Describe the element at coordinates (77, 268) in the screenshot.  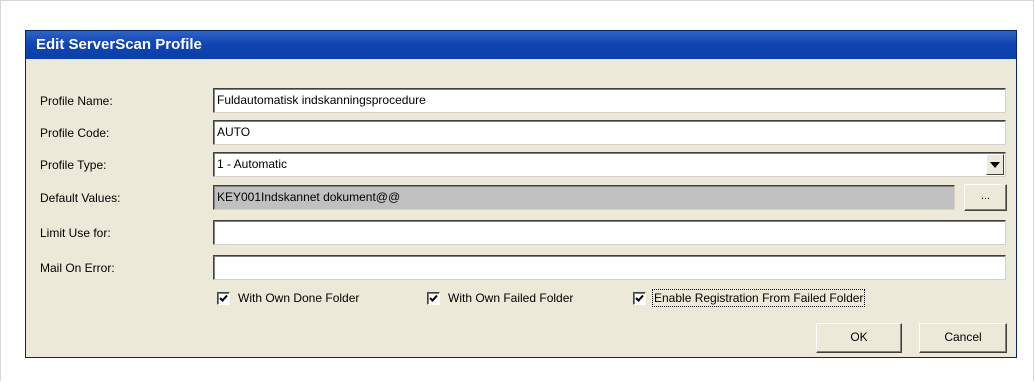
I see `mail-on-error-label: Mail On Error:` at that location.